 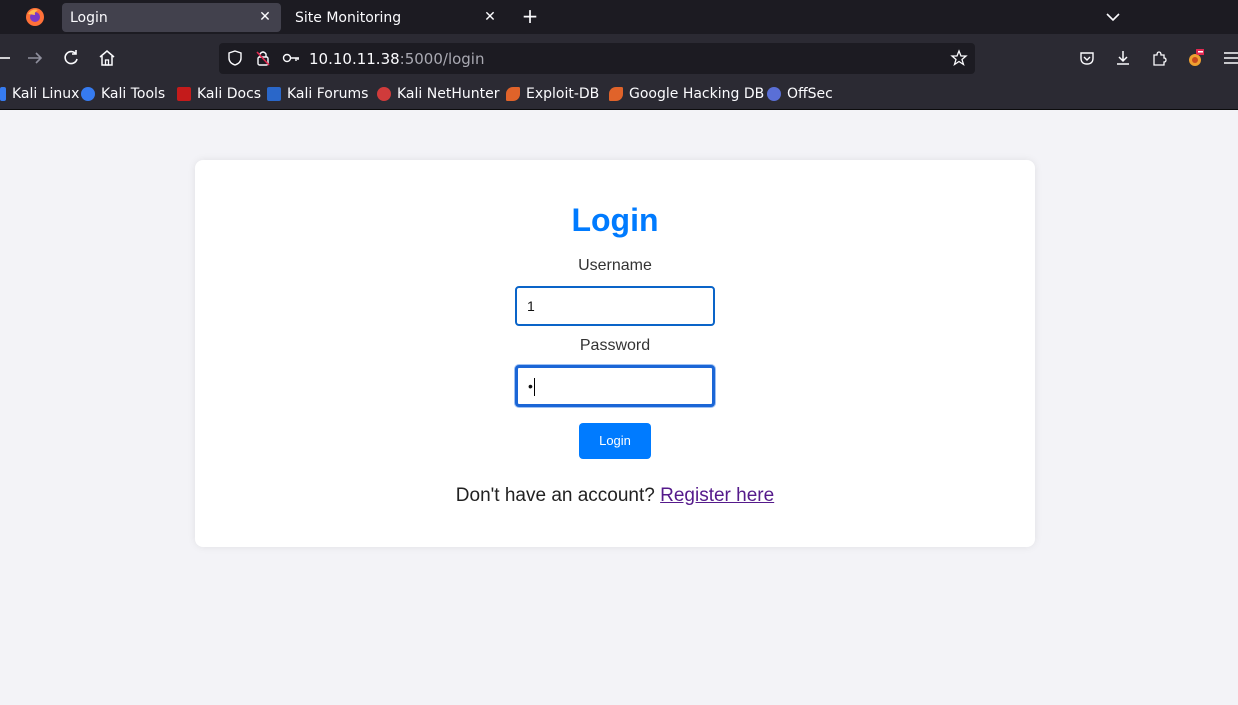 I want to click on bookmark-label: Kali NetHunter, so click(x=448, y=94).